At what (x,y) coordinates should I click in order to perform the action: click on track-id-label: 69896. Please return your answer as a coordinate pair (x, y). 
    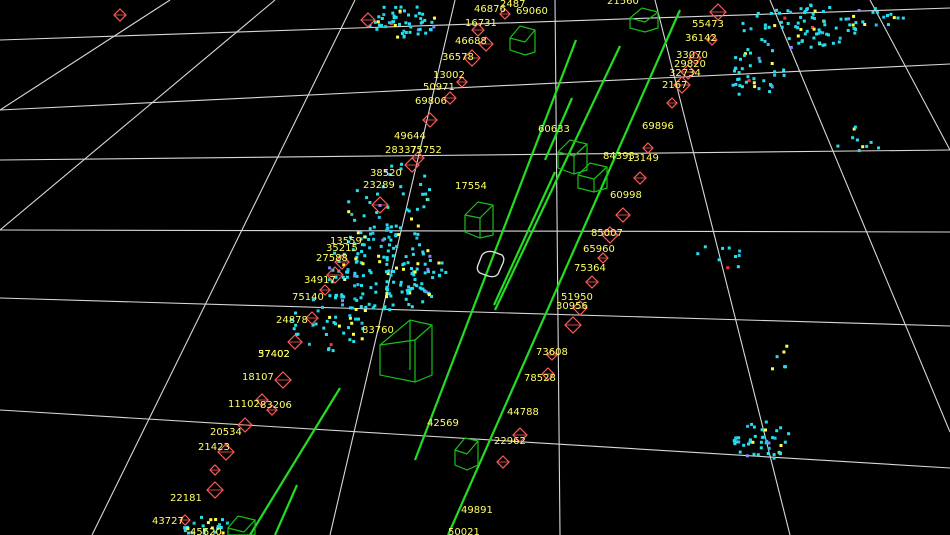
    Looking at the image, I should click on (658, 126).